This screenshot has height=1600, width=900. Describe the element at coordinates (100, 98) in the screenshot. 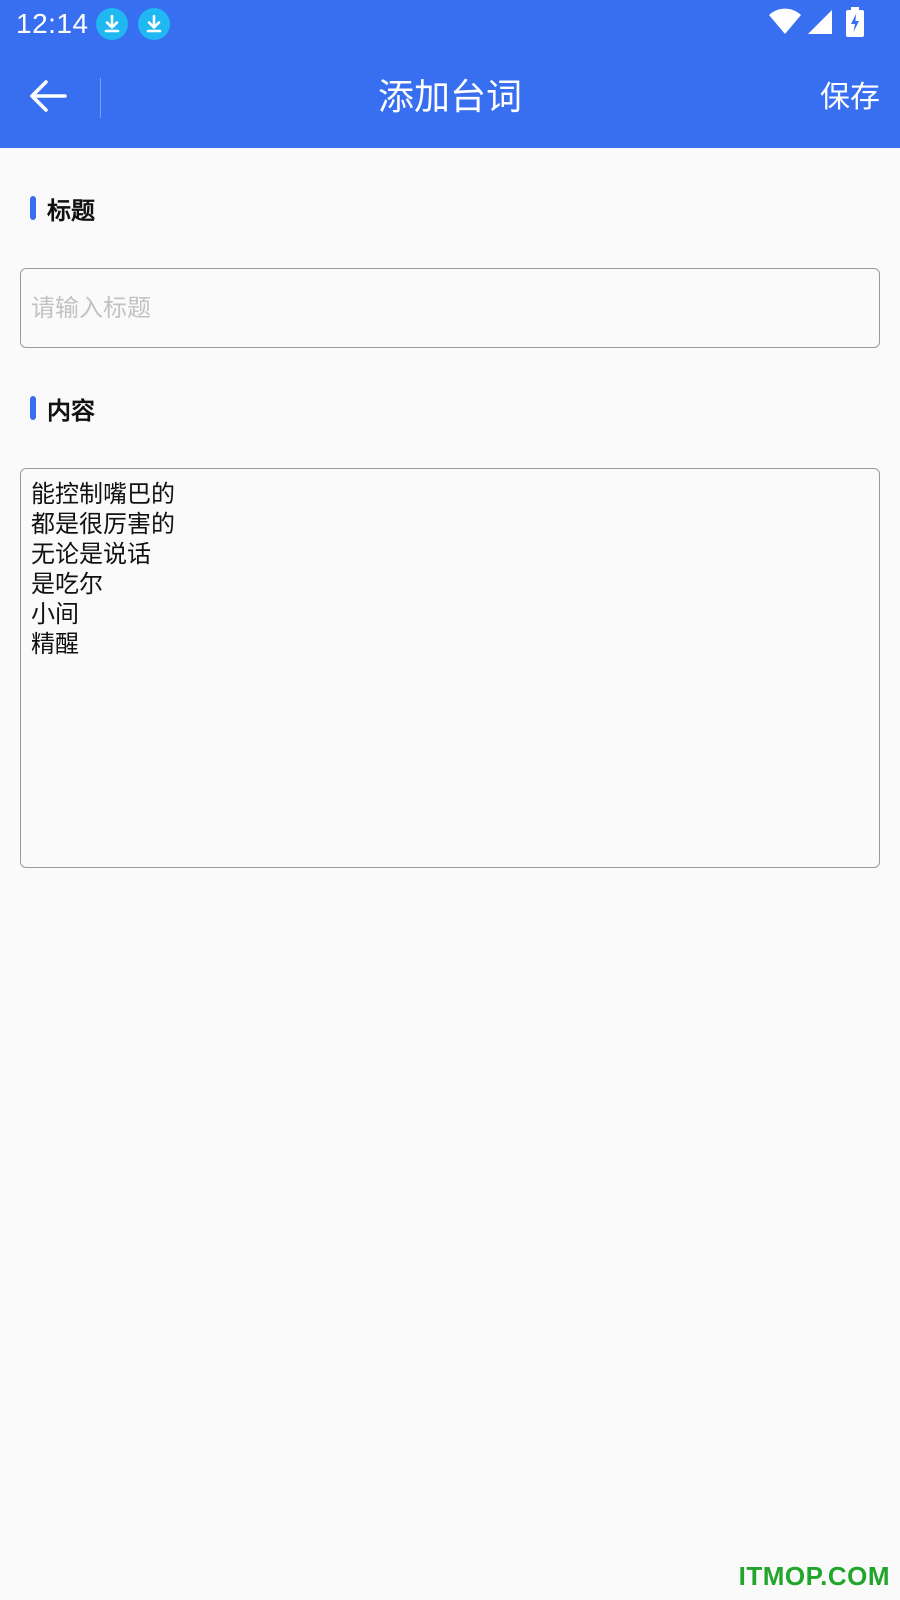

I see `app-bar-divider` at that location.